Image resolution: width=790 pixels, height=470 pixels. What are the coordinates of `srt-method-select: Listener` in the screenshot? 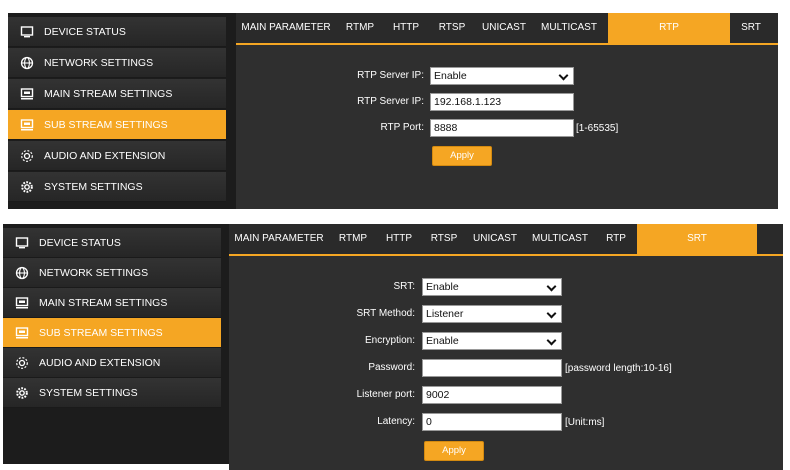 It's located at (492, 314).